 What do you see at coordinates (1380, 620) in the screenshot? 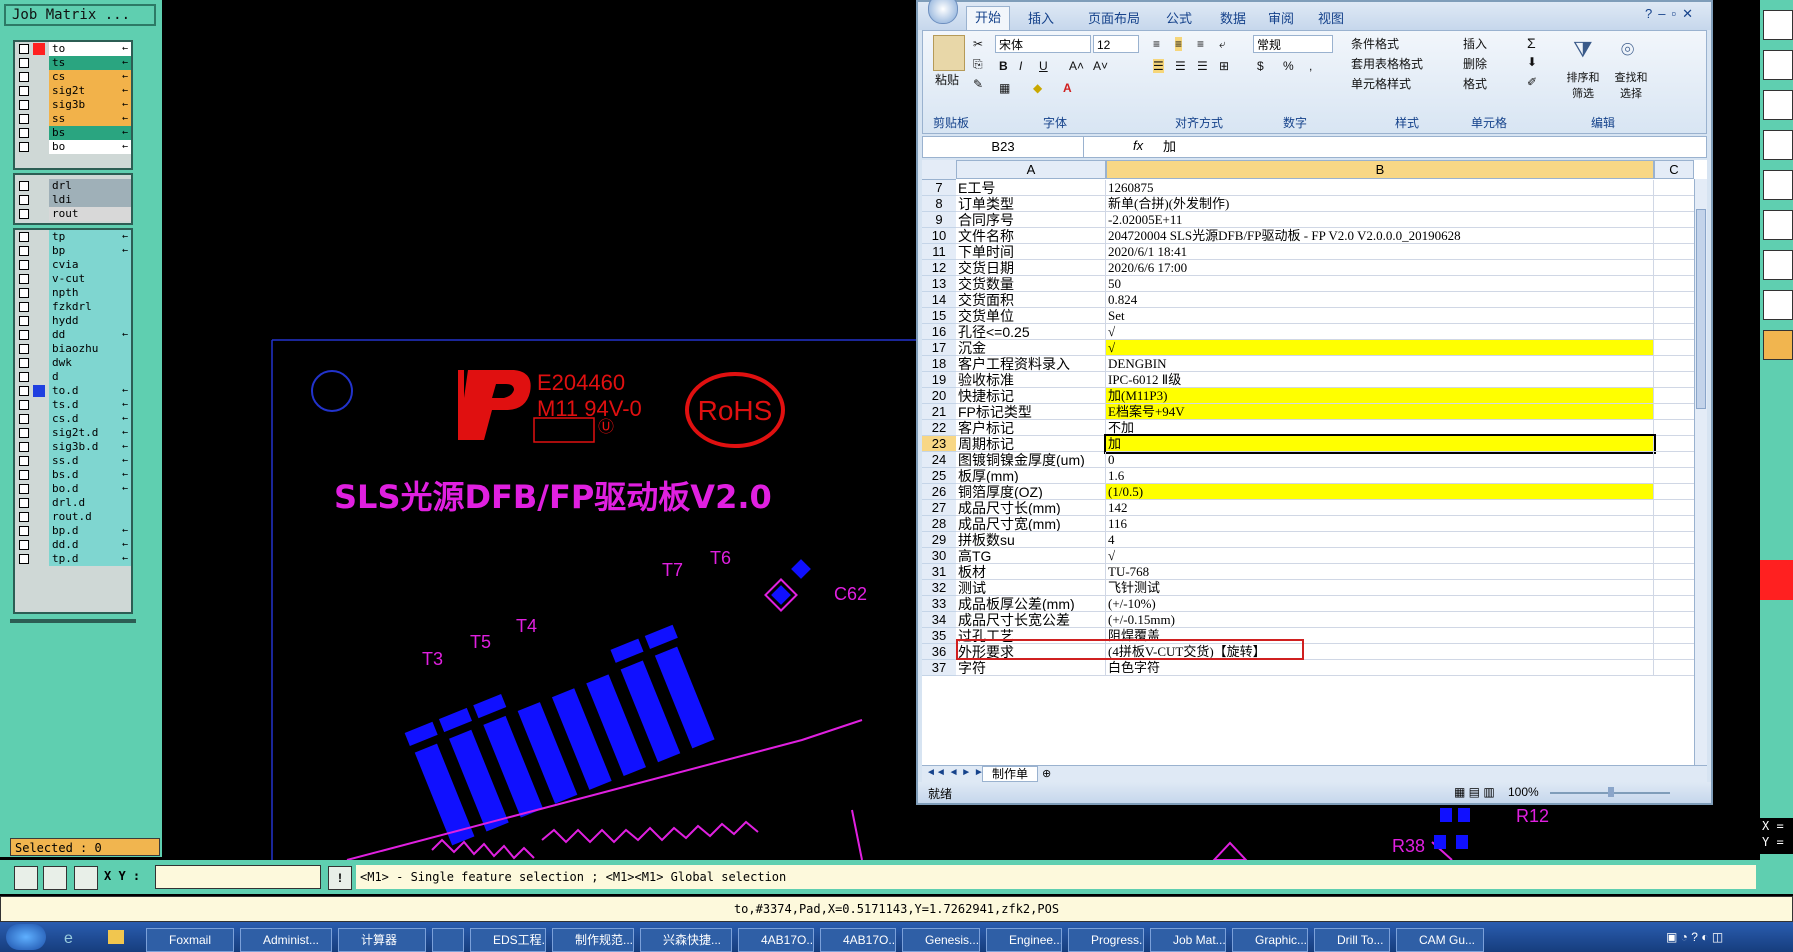
I see `cell-b: (+/-0.15mm)` at bounding box center [1380, 620].